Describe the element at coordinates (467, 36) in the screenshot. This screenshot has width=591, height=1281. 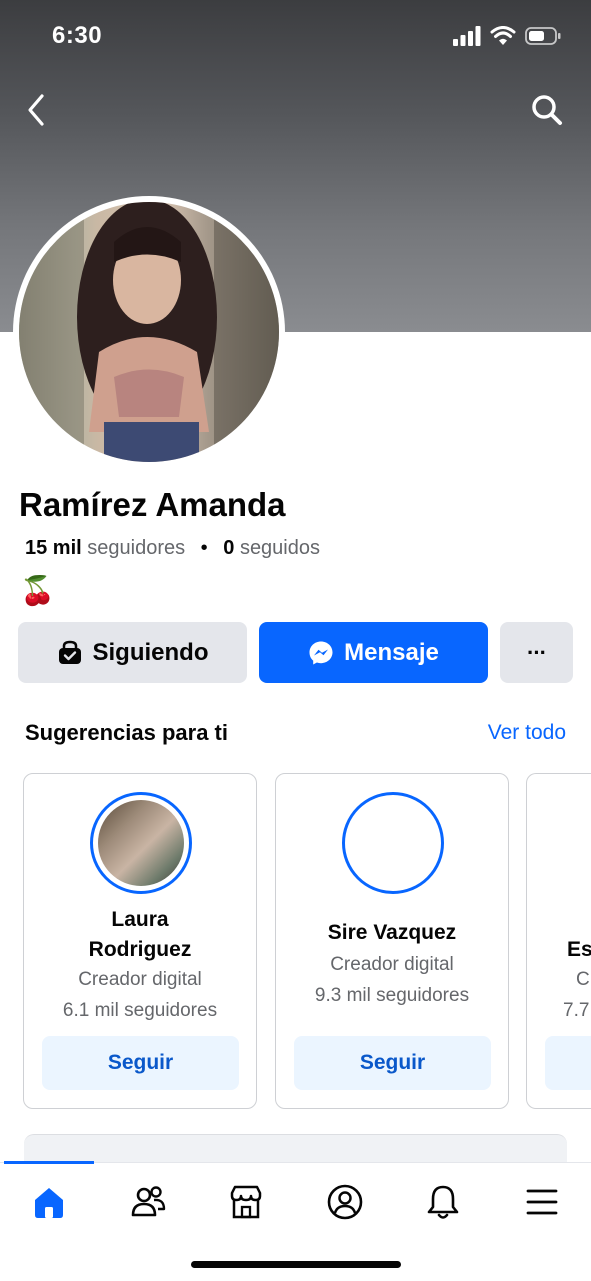
I see `cellular-signal-icon` at that location.